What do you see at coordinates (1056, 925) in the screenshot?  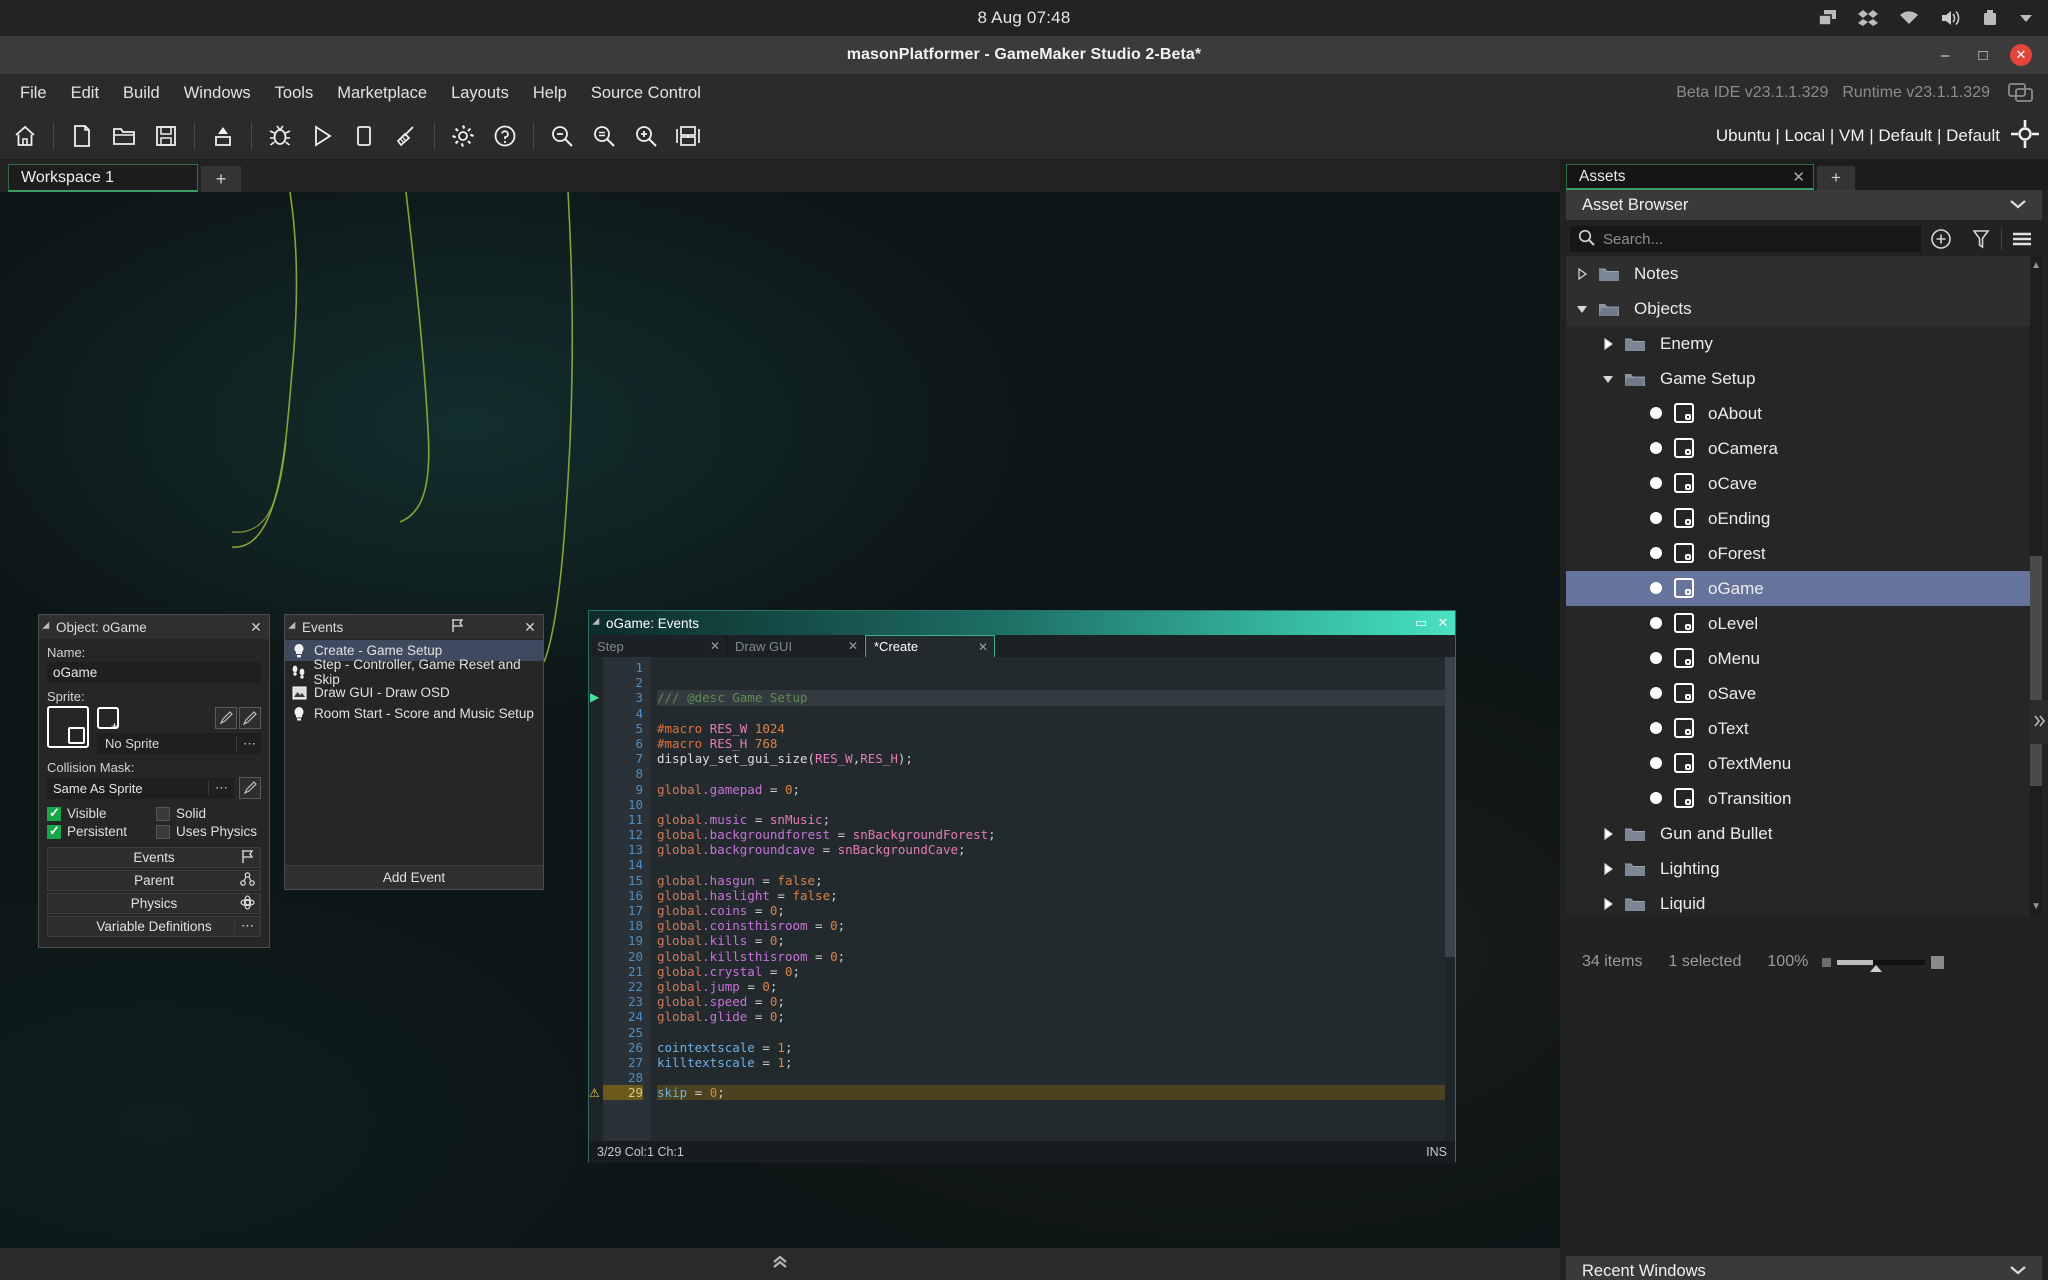 I see `code-line: global.coinsthisroom = 0;` at bounding box center [1056, 925].